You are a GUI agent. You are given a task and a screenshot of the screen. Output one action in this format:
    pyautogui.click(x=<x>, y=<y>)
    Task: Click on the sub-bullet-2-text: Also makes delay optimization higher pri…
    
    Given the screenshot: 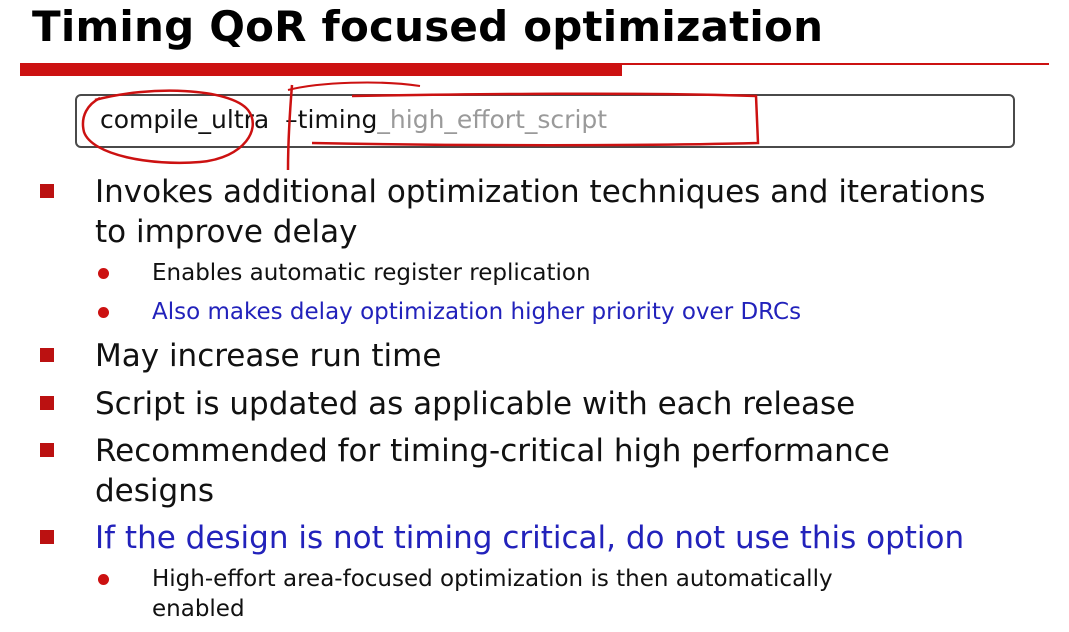 What is the action you would take?
    pyautogui.click(x=477, y=312)
    